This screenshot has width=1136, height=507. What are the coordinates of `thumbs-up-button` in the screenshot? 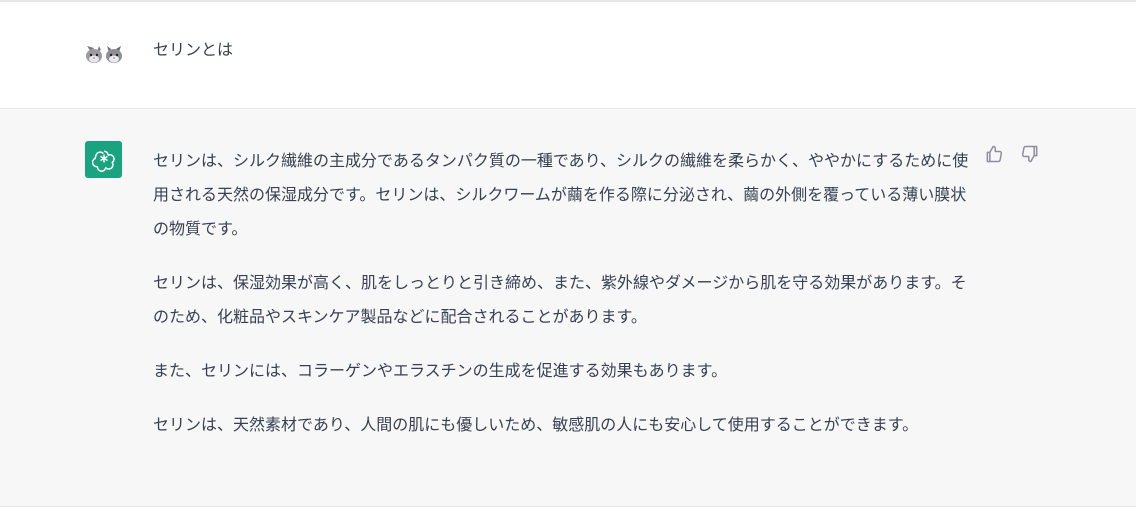 It's located at (994, 156).